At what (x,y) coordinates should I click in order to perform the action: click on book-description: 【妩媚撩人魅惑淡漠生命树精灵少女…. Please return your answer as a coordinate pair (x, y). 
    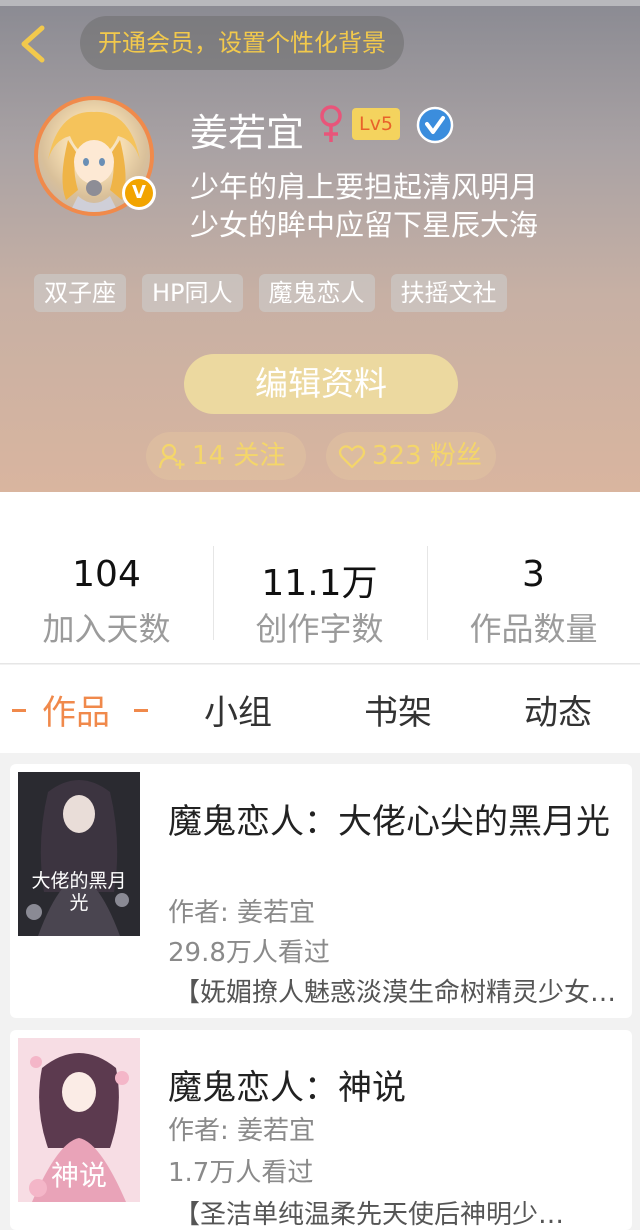
    Looking at the image, I should click on (395, 993).